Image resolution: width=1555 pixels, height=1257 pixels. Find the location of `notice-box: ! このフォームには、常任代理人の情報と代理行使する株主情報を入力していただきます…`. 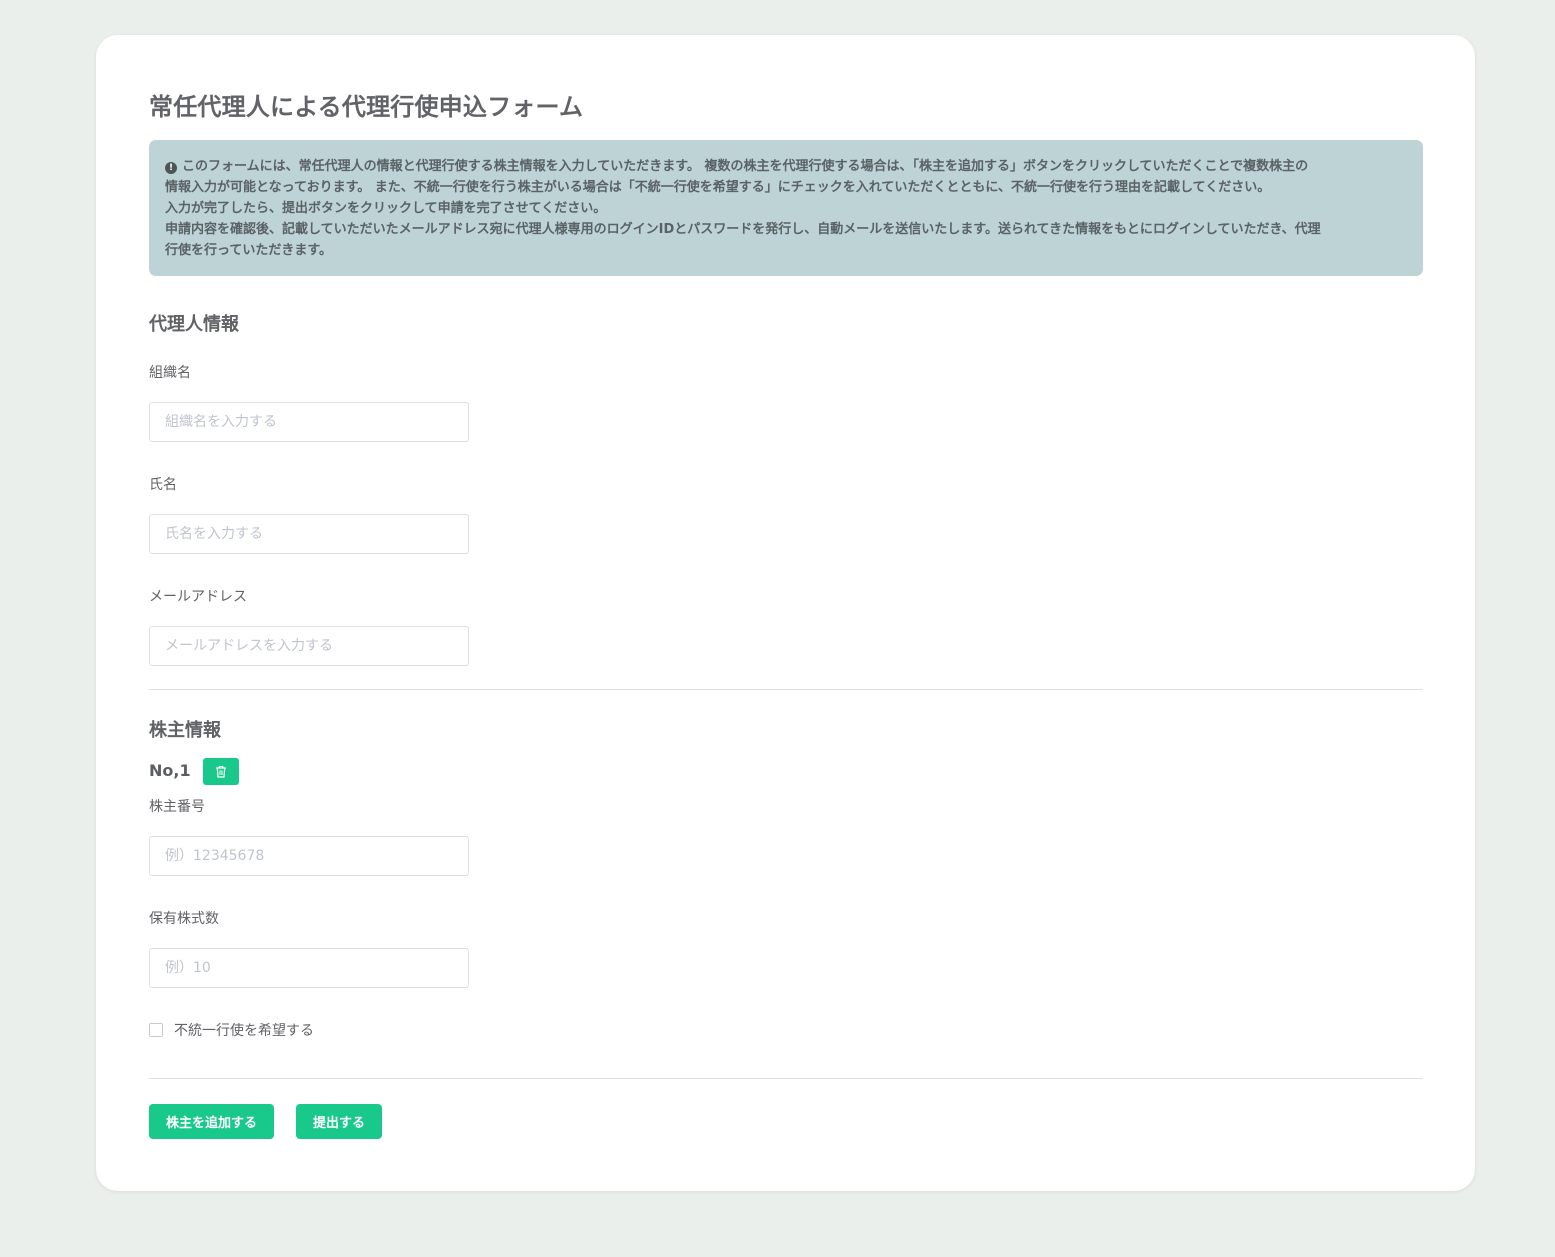

notice-box: ! このフォームには、常任代理人の情報と代理行使する株主情報を入力していただきます… is located at coordinates (786, 208).